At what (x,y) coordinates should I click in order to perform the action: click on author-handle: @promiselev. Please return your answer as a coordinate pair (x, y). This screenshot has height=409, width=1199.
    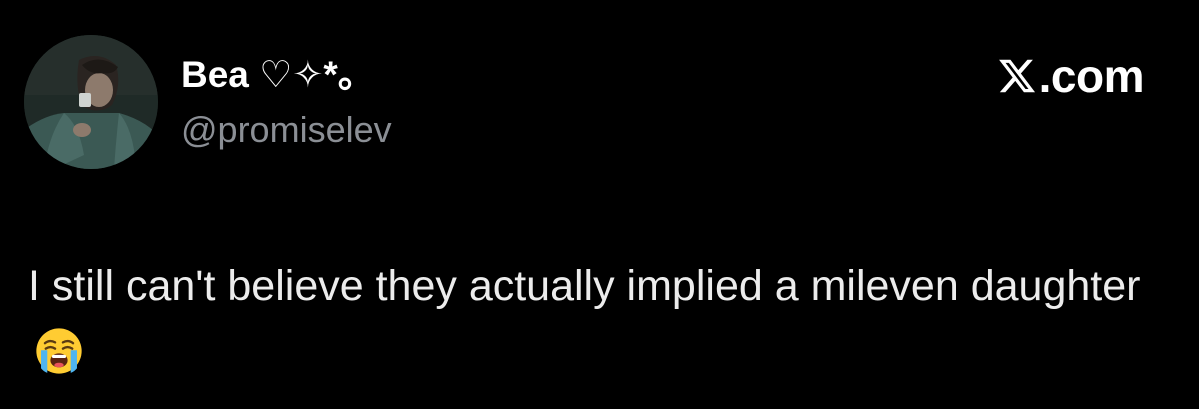
    Looking at the image, I should click on (286, 130).